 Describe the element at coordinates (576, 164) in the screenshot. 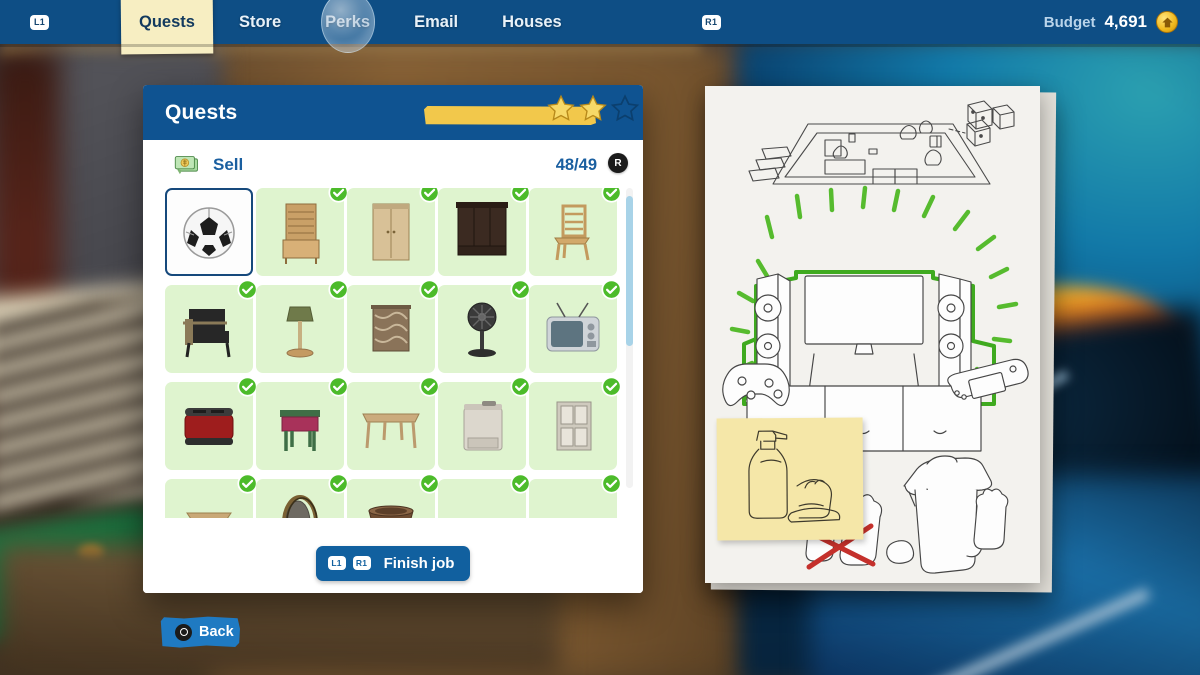

I see `quest-progress-count: 48/49` at that location.